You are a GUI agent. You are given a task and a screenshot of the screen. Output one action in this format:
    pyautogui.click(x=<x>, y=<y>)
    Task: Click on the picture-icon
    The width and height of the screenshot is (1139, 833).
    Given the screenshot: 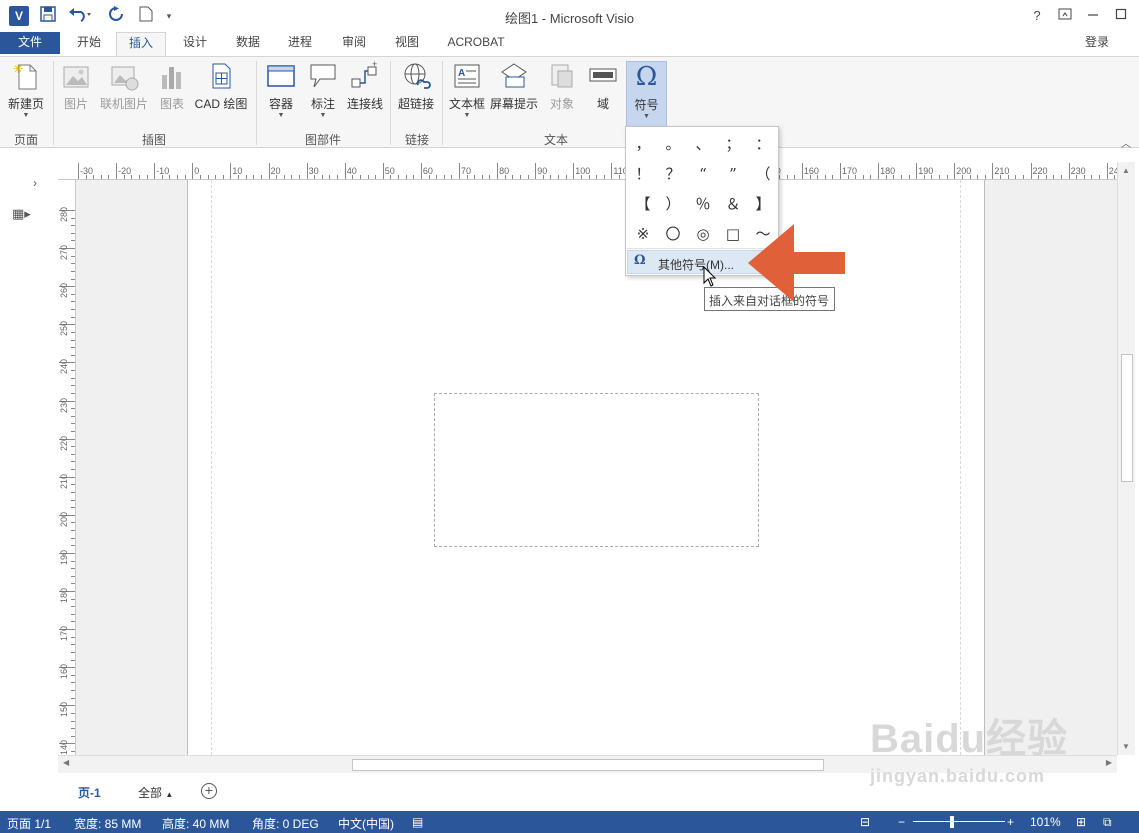 What is the action you would take?
    pyautogui.click(x=76, y=76)
    